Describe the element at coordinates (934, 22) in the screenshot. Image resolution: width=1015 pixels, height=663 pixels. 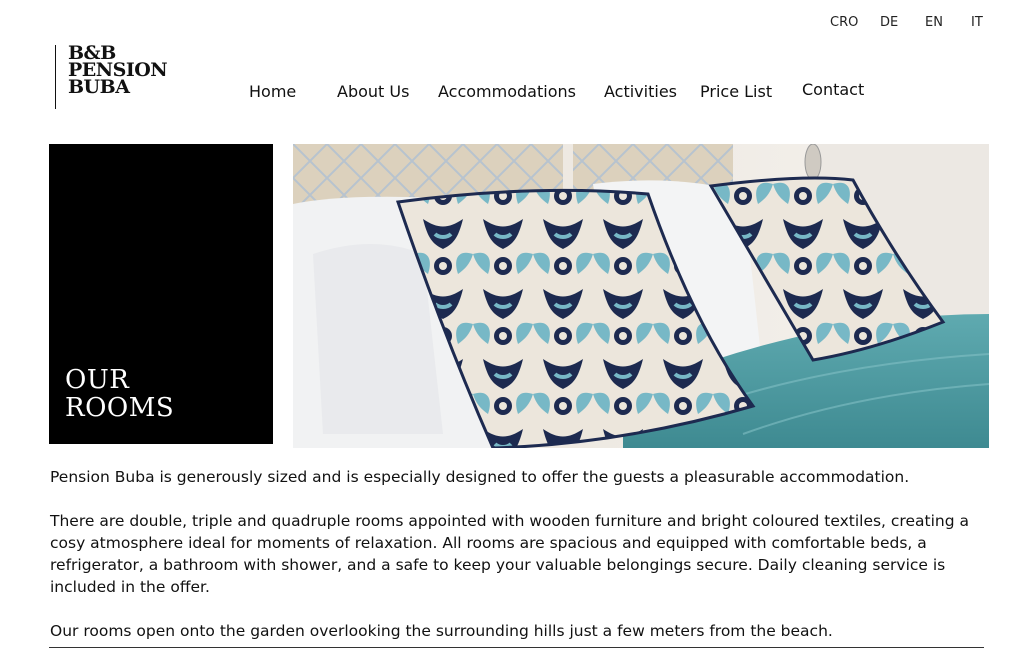
I see `lang-en-link: EN` at that location.